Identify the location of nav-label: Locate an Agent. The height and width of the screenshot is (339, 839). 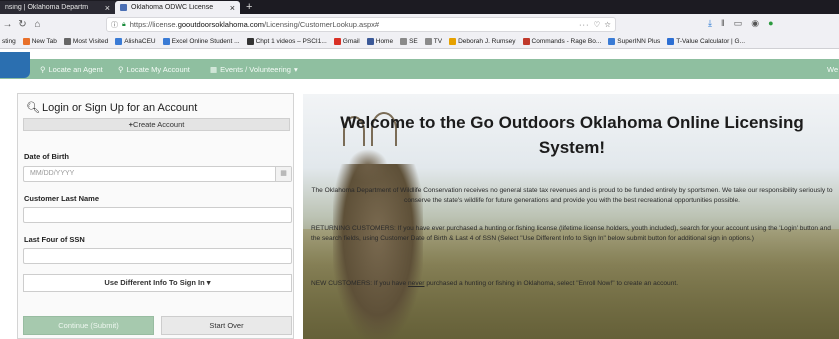
(75, 69).